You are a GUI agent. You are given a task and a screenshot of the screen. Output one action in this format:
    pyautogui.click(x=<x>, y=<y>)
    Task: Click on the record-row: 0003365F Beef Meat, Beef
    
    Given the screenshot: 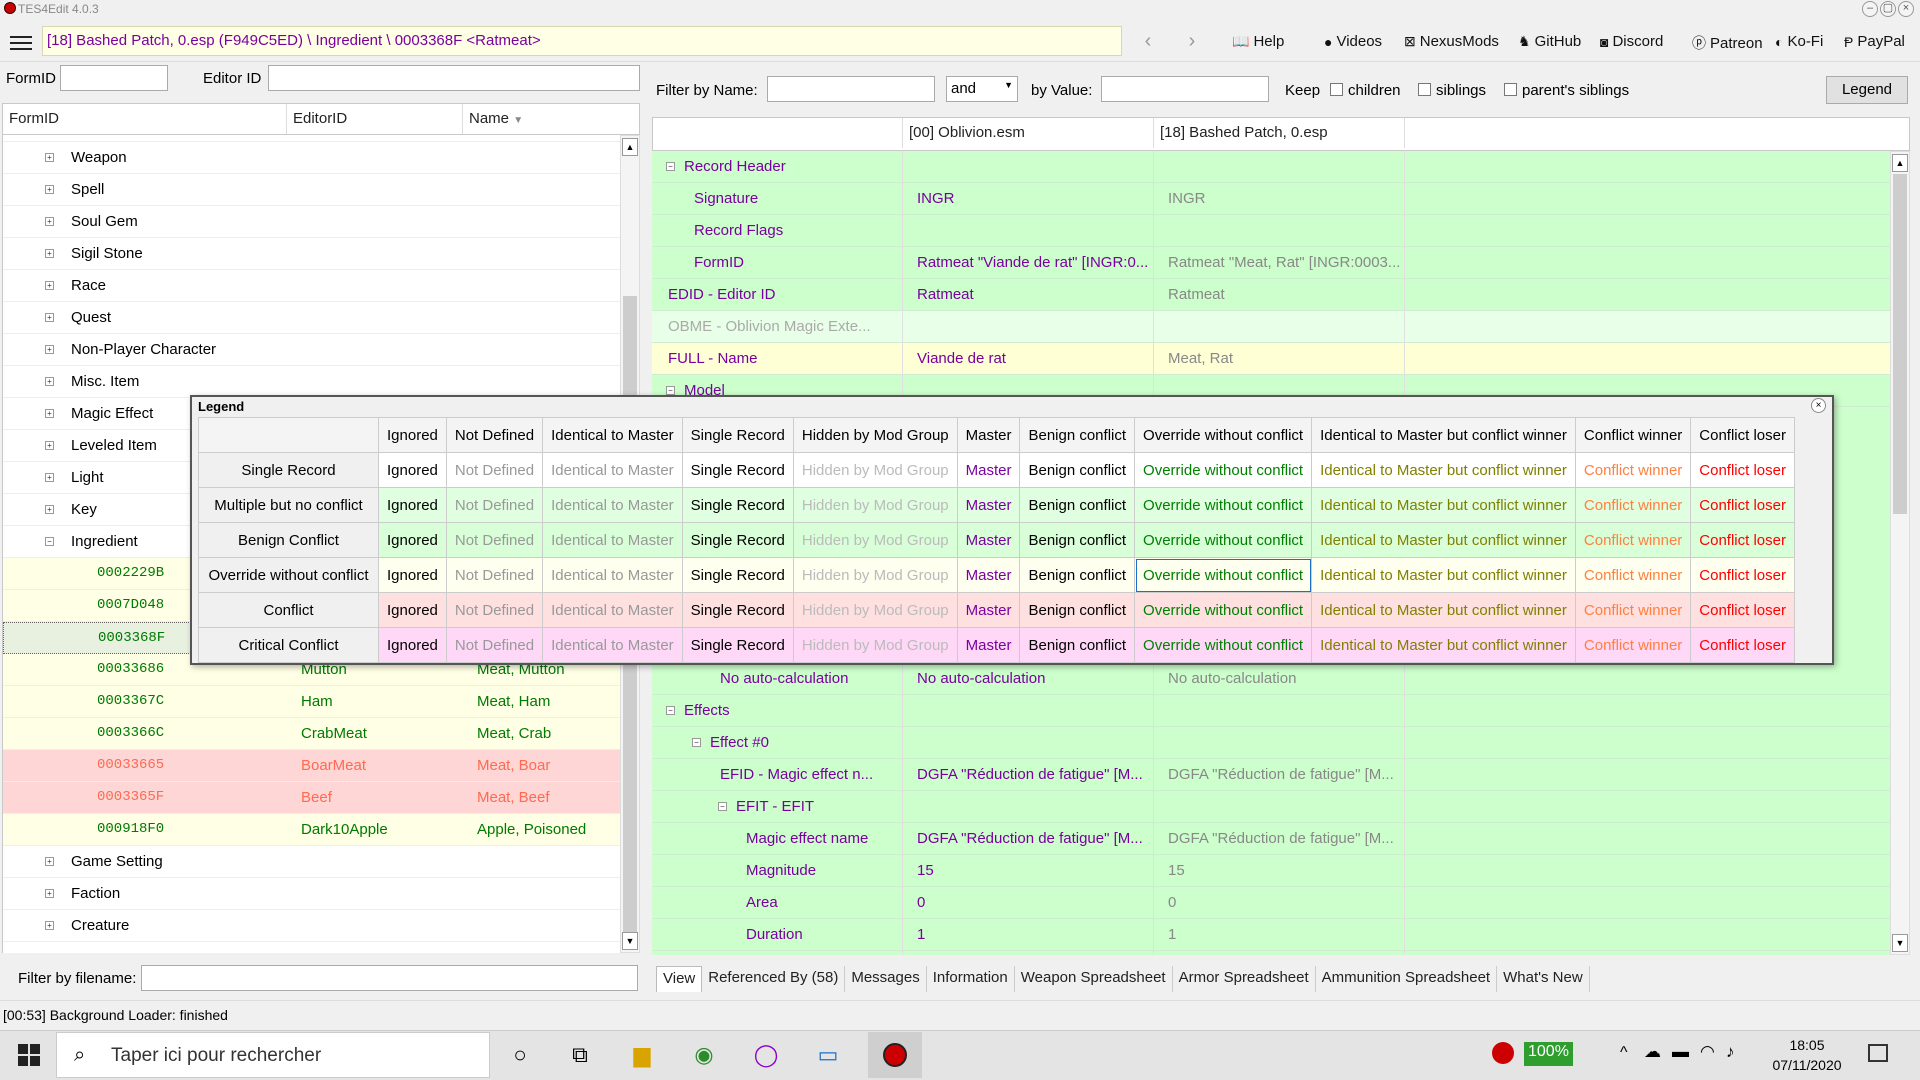 What is the action you would take?
    pyautogui.click(x=311, y=798)
    